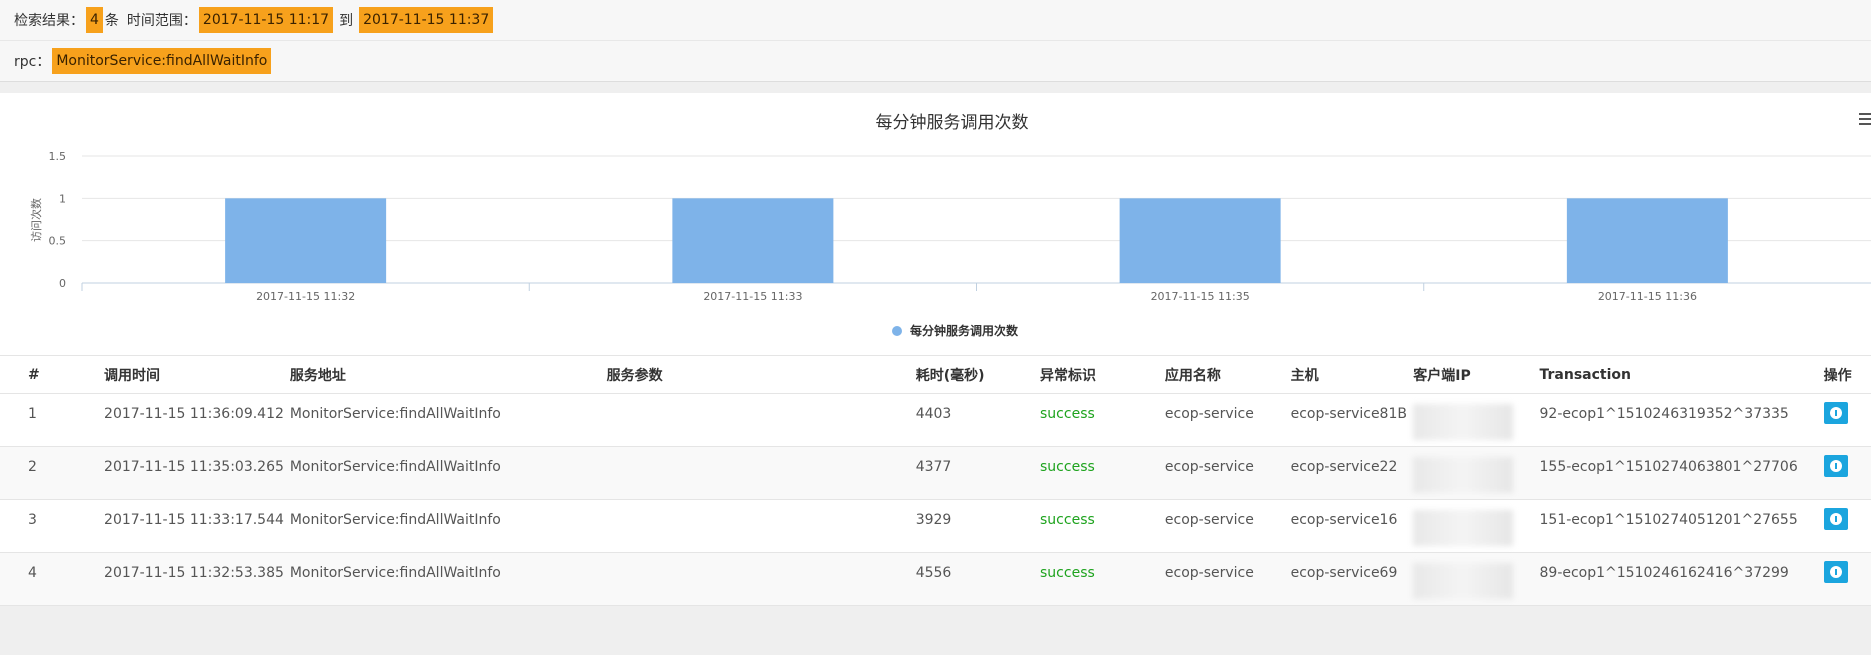  What do you see at coordinates (978, 374) in the screenshot?
I see `col-cost-header: 耗时(毫秒)` at bounding box center [978, 374].